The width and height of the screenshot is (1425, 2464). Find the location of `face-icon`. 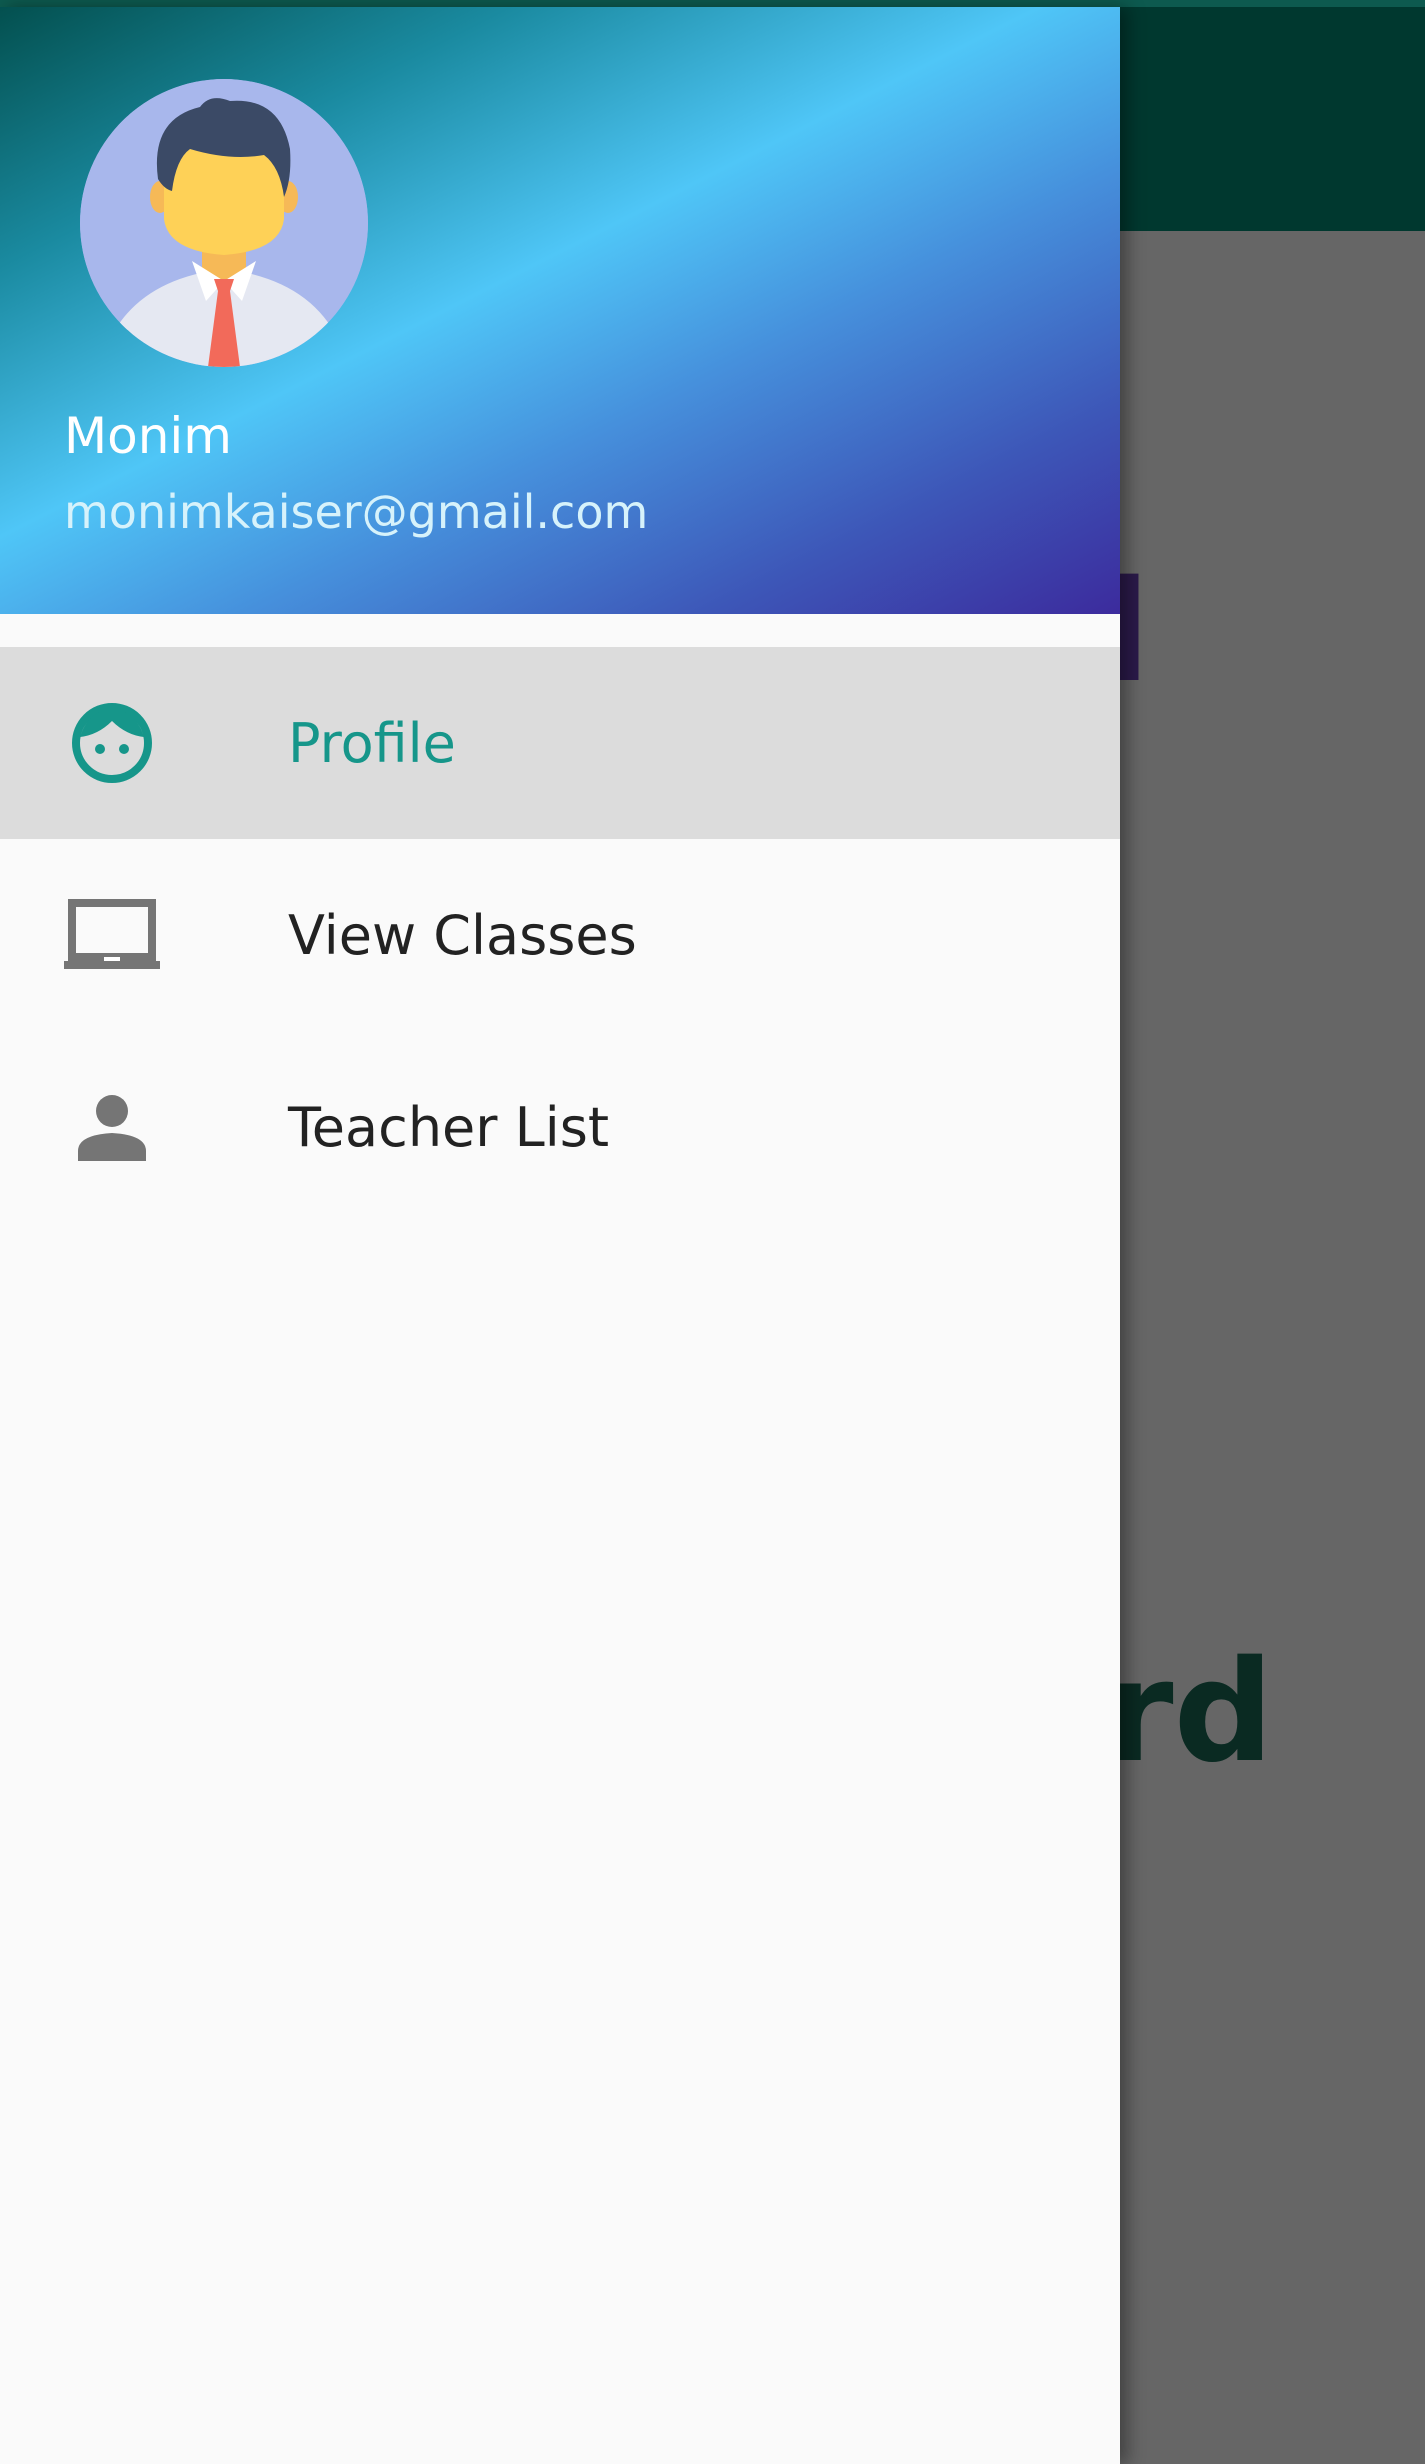

face-icon is located at coordinates (112, 743).